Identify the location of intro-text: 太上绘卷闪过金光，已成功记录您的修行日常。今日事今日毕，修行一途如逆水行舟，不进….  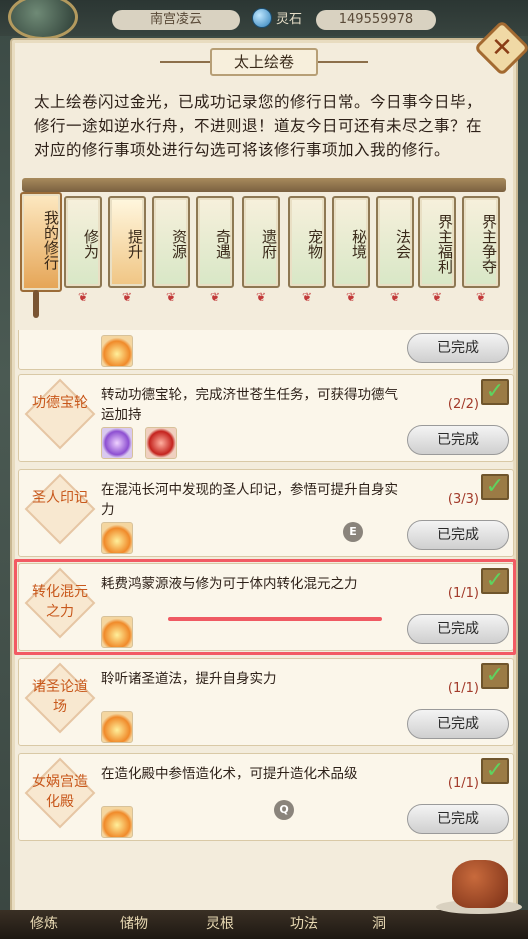
(258, 126).